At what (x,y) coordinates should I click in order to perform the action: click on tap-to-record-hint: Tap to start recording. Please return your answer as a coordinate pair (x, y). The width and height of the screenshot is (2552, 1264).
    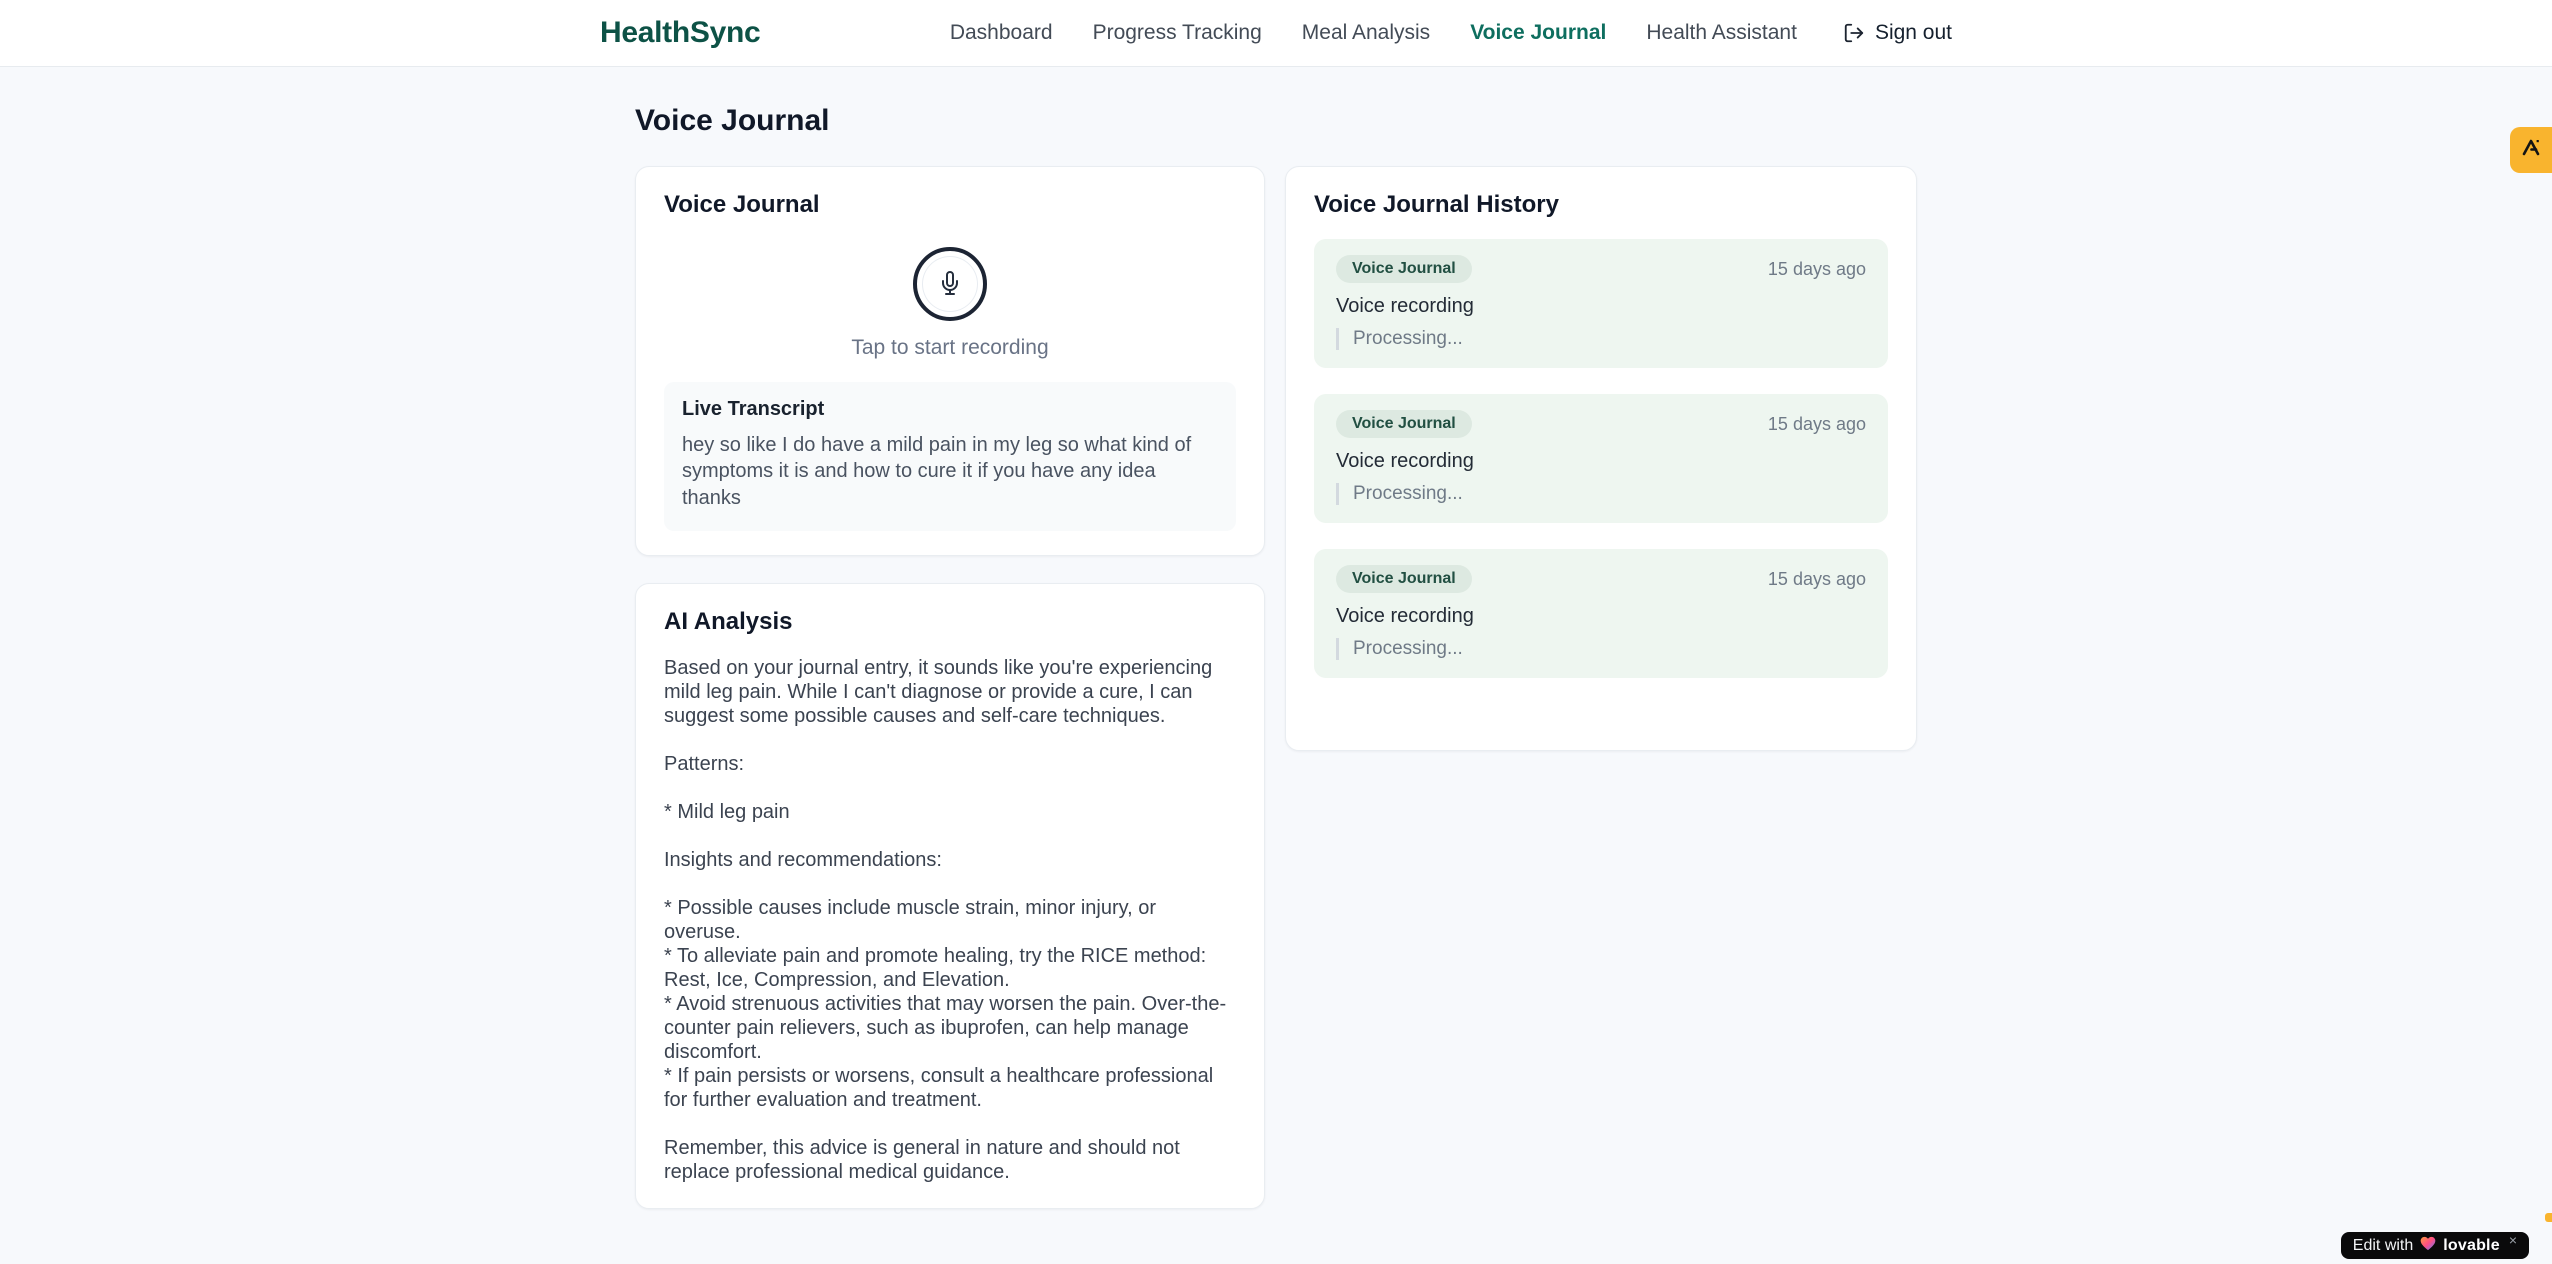
    Looking at the image, I should click on (950, 347).